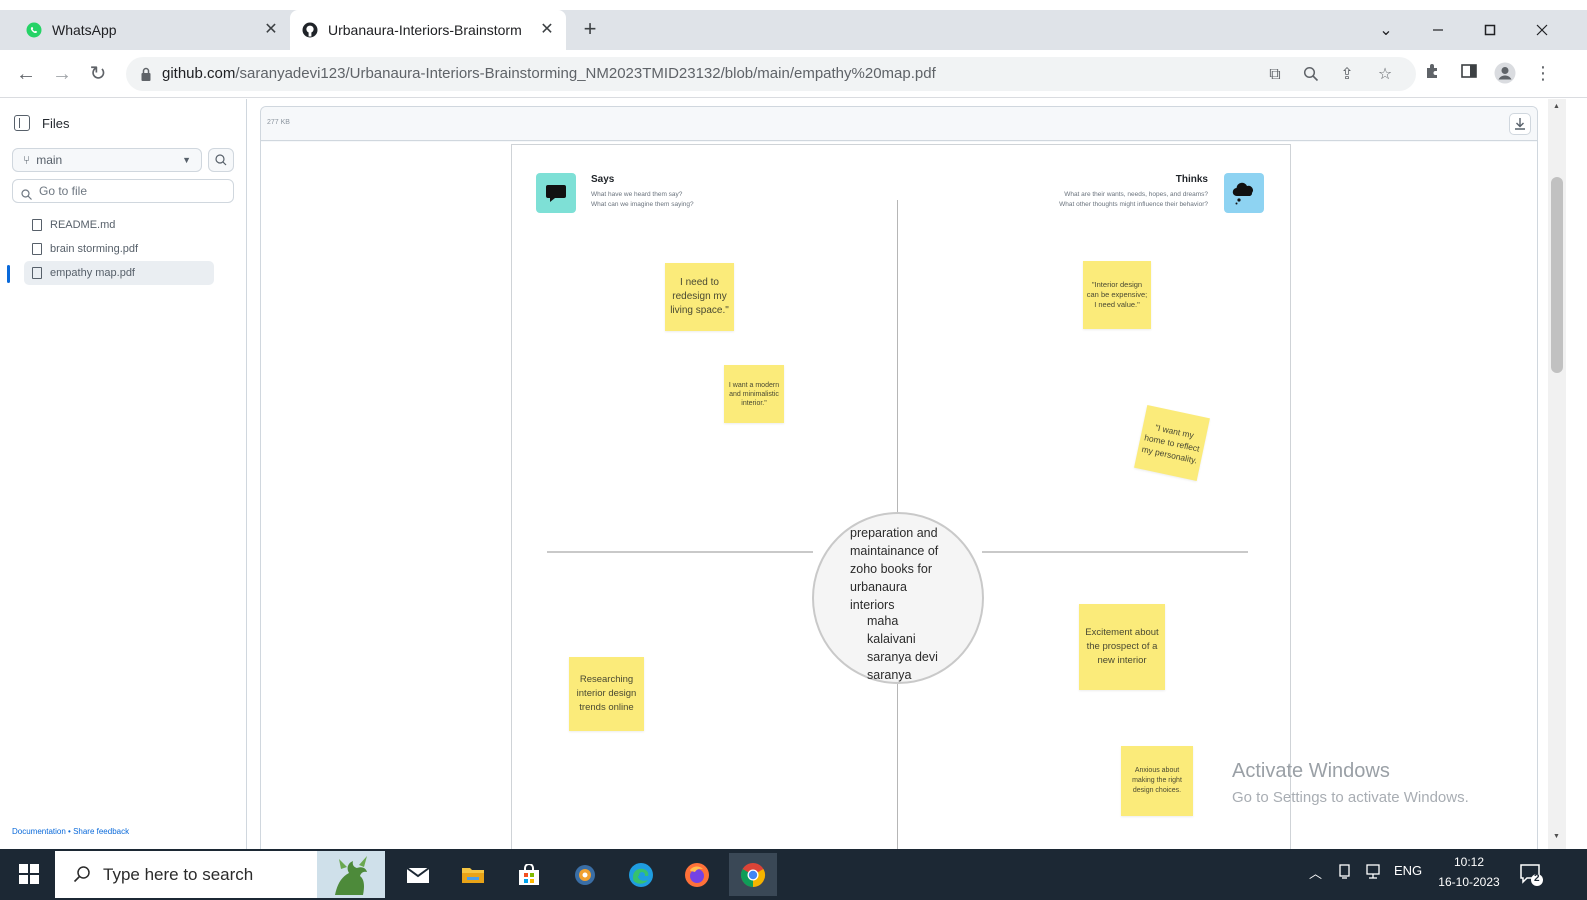  Describe the element at coordinates (1438, 30) in the screenshot. I see `minimize-icon` at that location.